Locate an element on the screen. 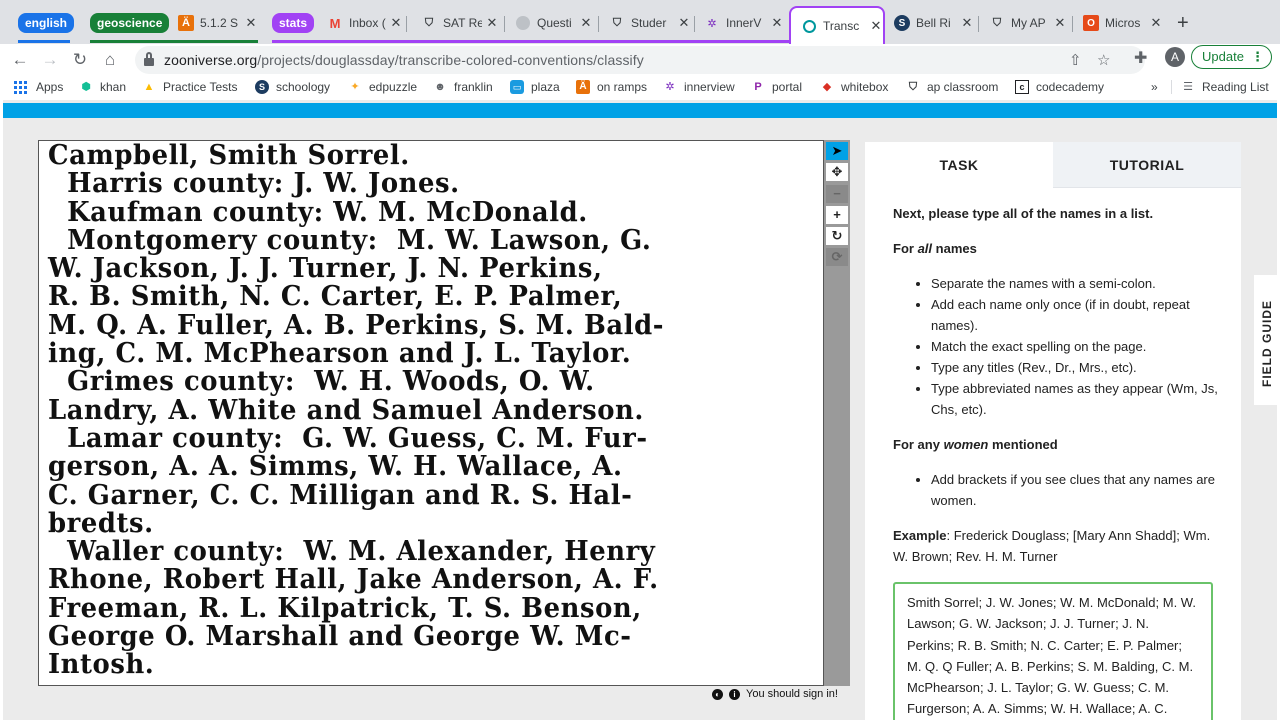 The image size is (1280, 720). share-icon: ⇧ is located at coordinates (1075, 60).